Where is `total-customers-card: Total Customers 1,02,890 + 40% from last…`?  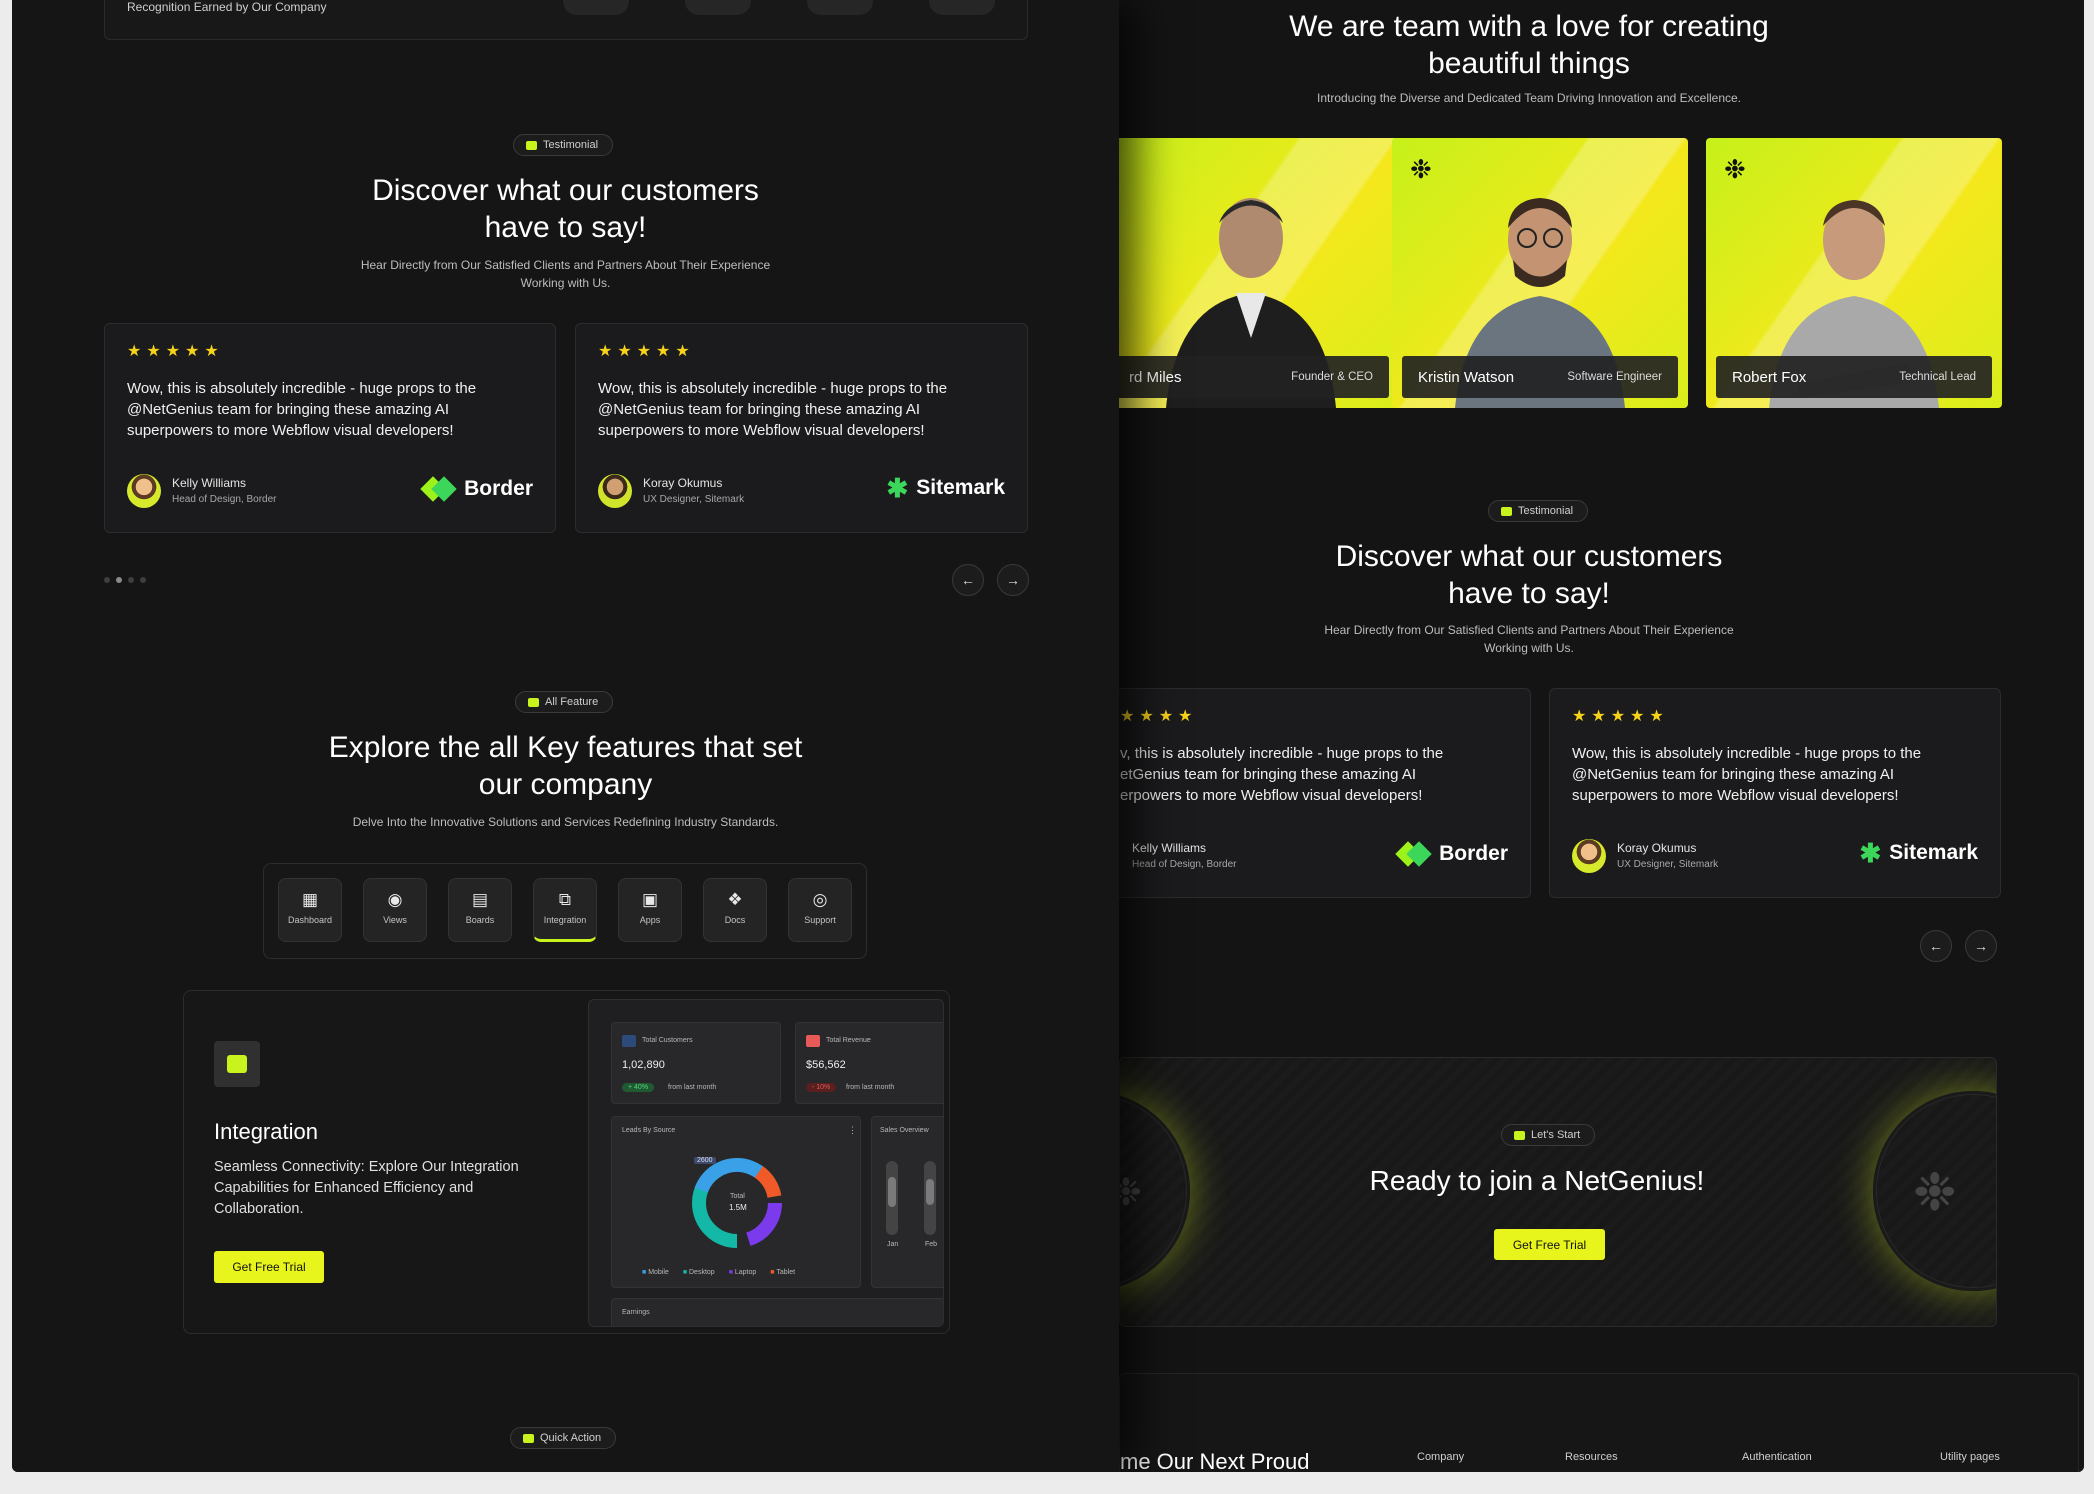
total-customers-card: Total Customers 1,02,890 + 40% from last… is located at coordinates (696, 1063).